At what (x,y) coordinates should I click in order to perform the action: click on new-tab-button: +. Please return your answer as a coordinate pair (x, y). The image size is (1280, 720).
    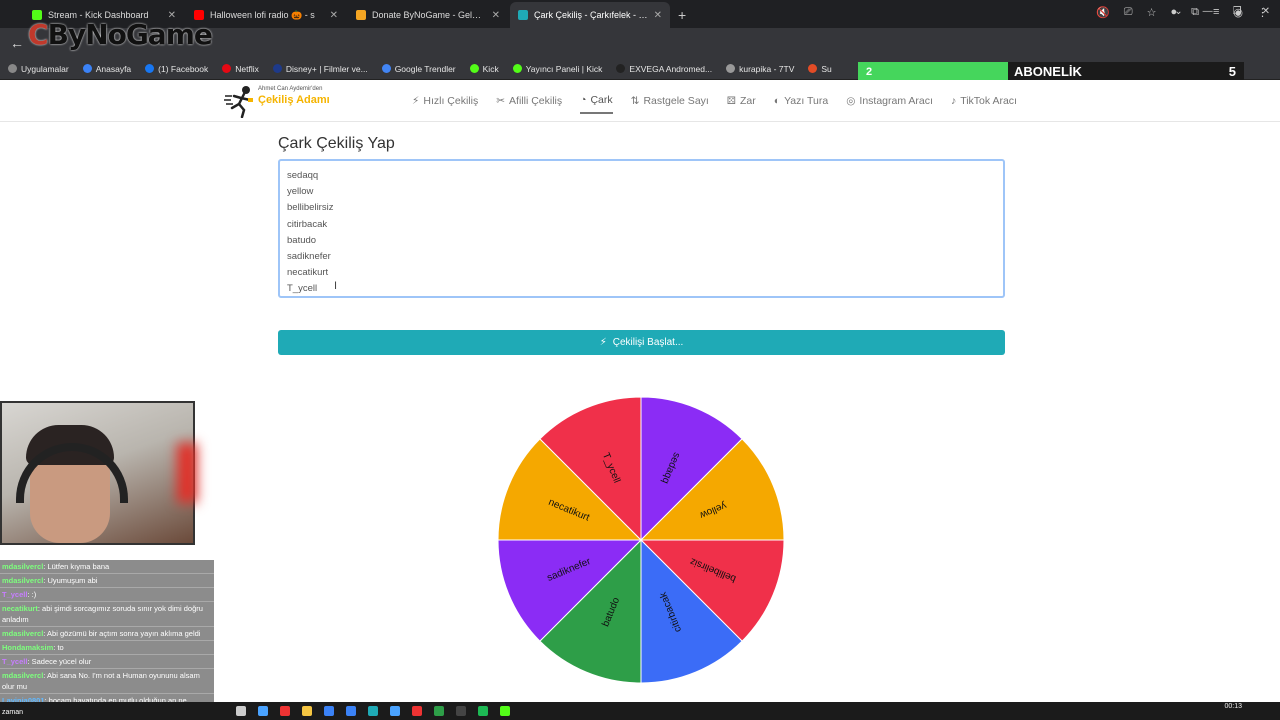
    Looking at the image, I should click on (682, 15).